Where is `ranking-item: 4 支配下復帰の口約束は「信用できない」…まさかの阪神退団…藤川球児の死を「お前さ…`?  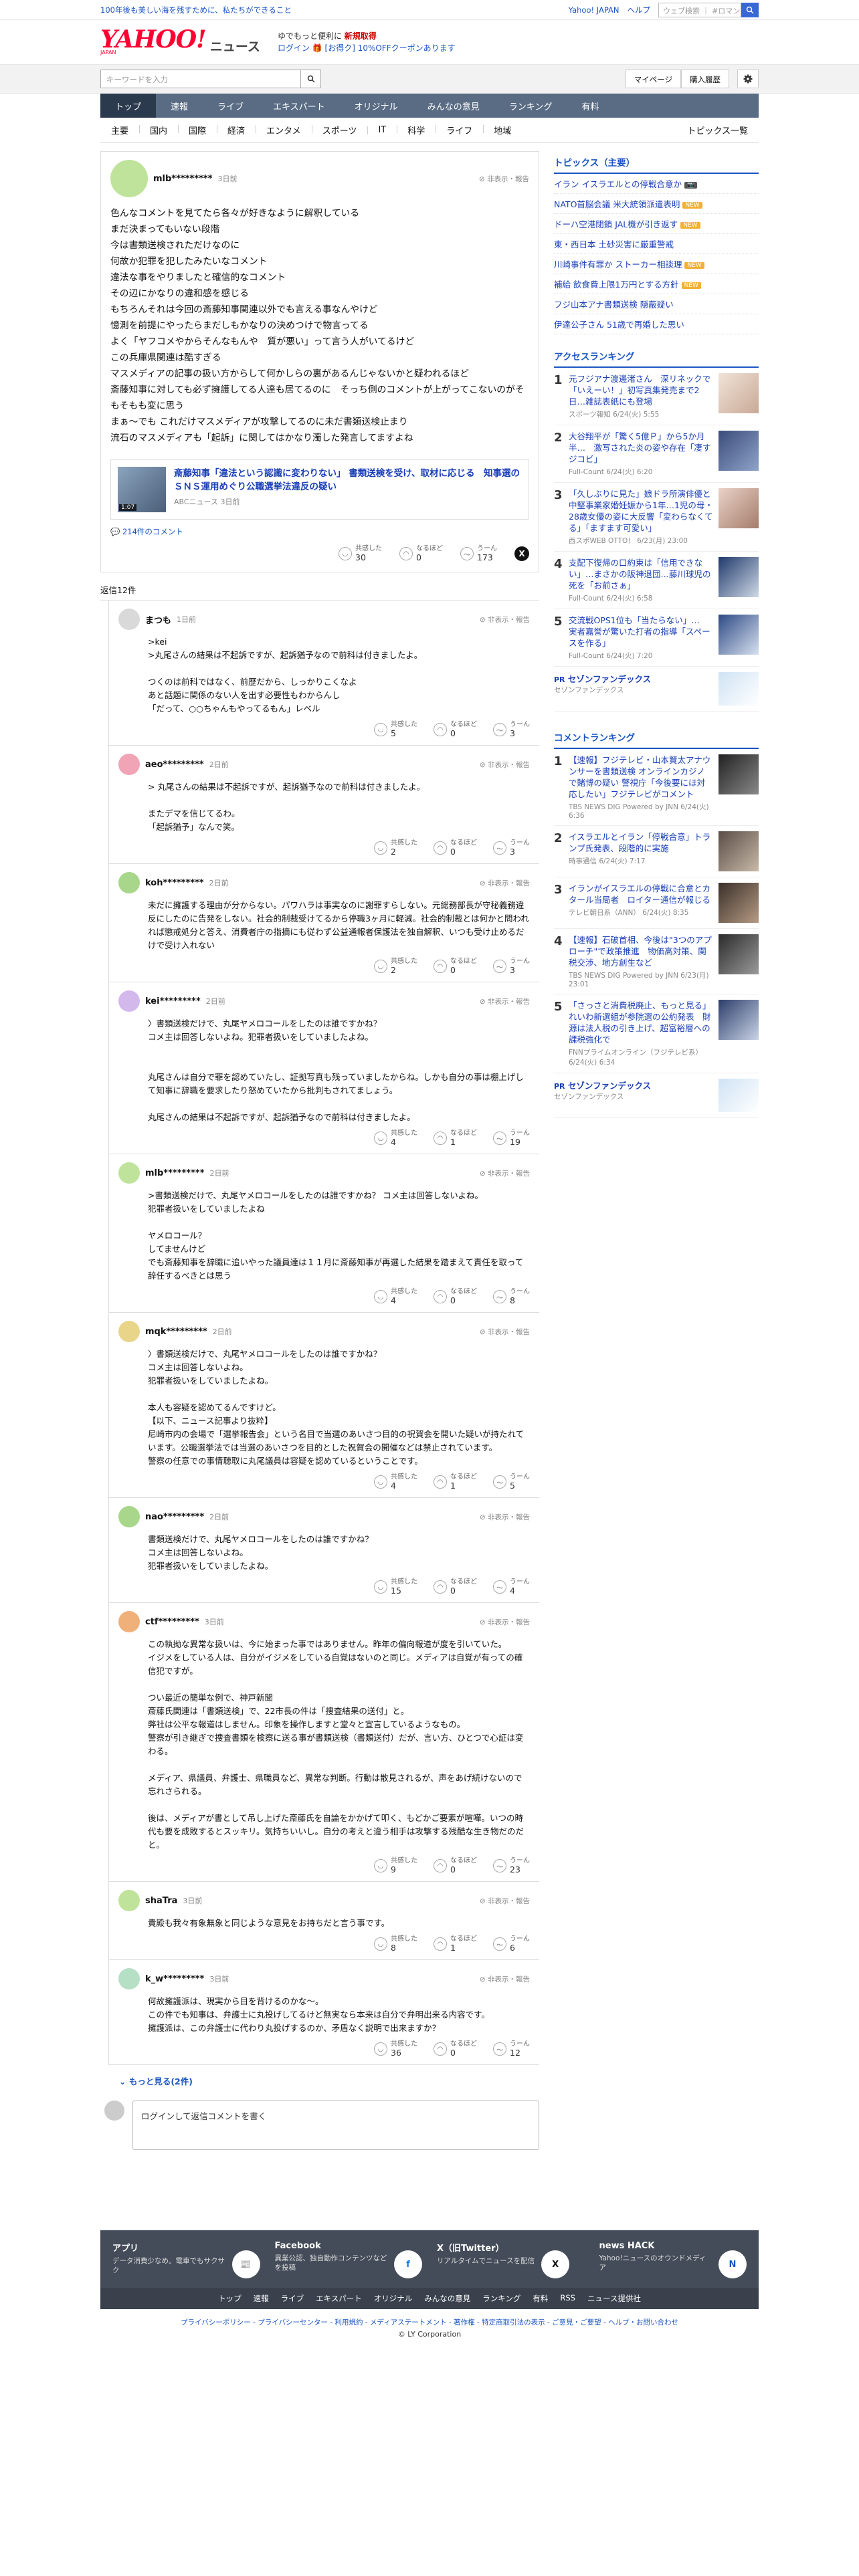
ranking-item: 4 支配下復帰の口約束は「信用できない」…まさかの阪神退団…藤川球児の死を「お前さ… is located at coordinates (656, 580).